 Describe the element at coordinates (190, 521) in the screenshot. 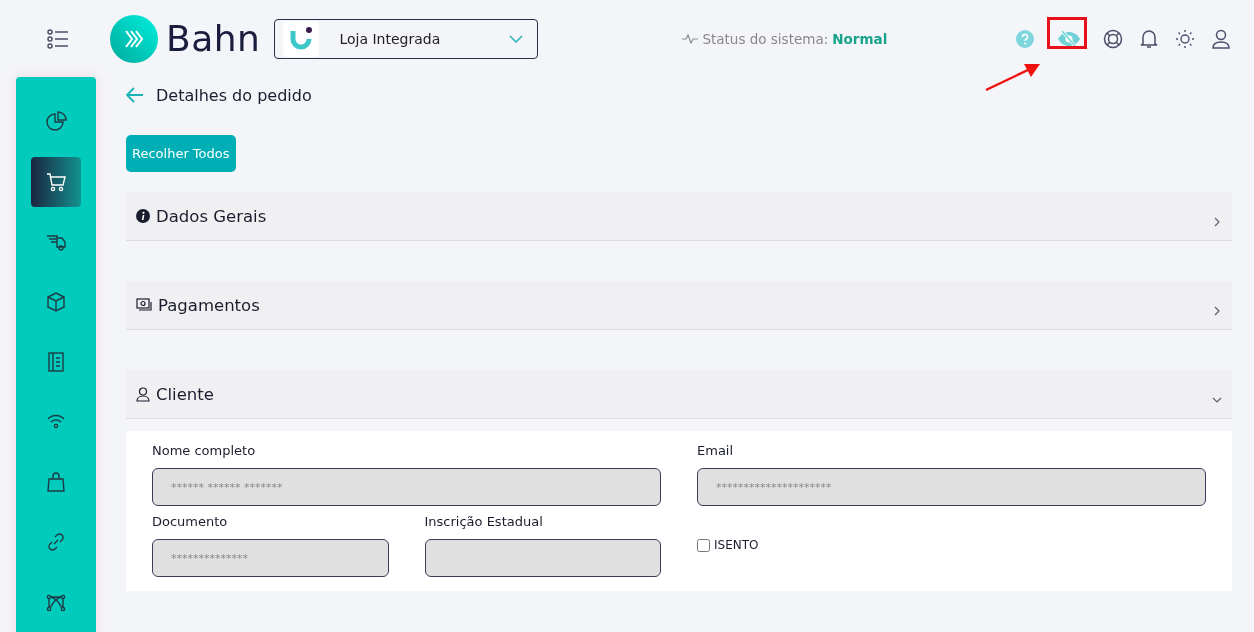

I see `field-label: Documento` at that location.